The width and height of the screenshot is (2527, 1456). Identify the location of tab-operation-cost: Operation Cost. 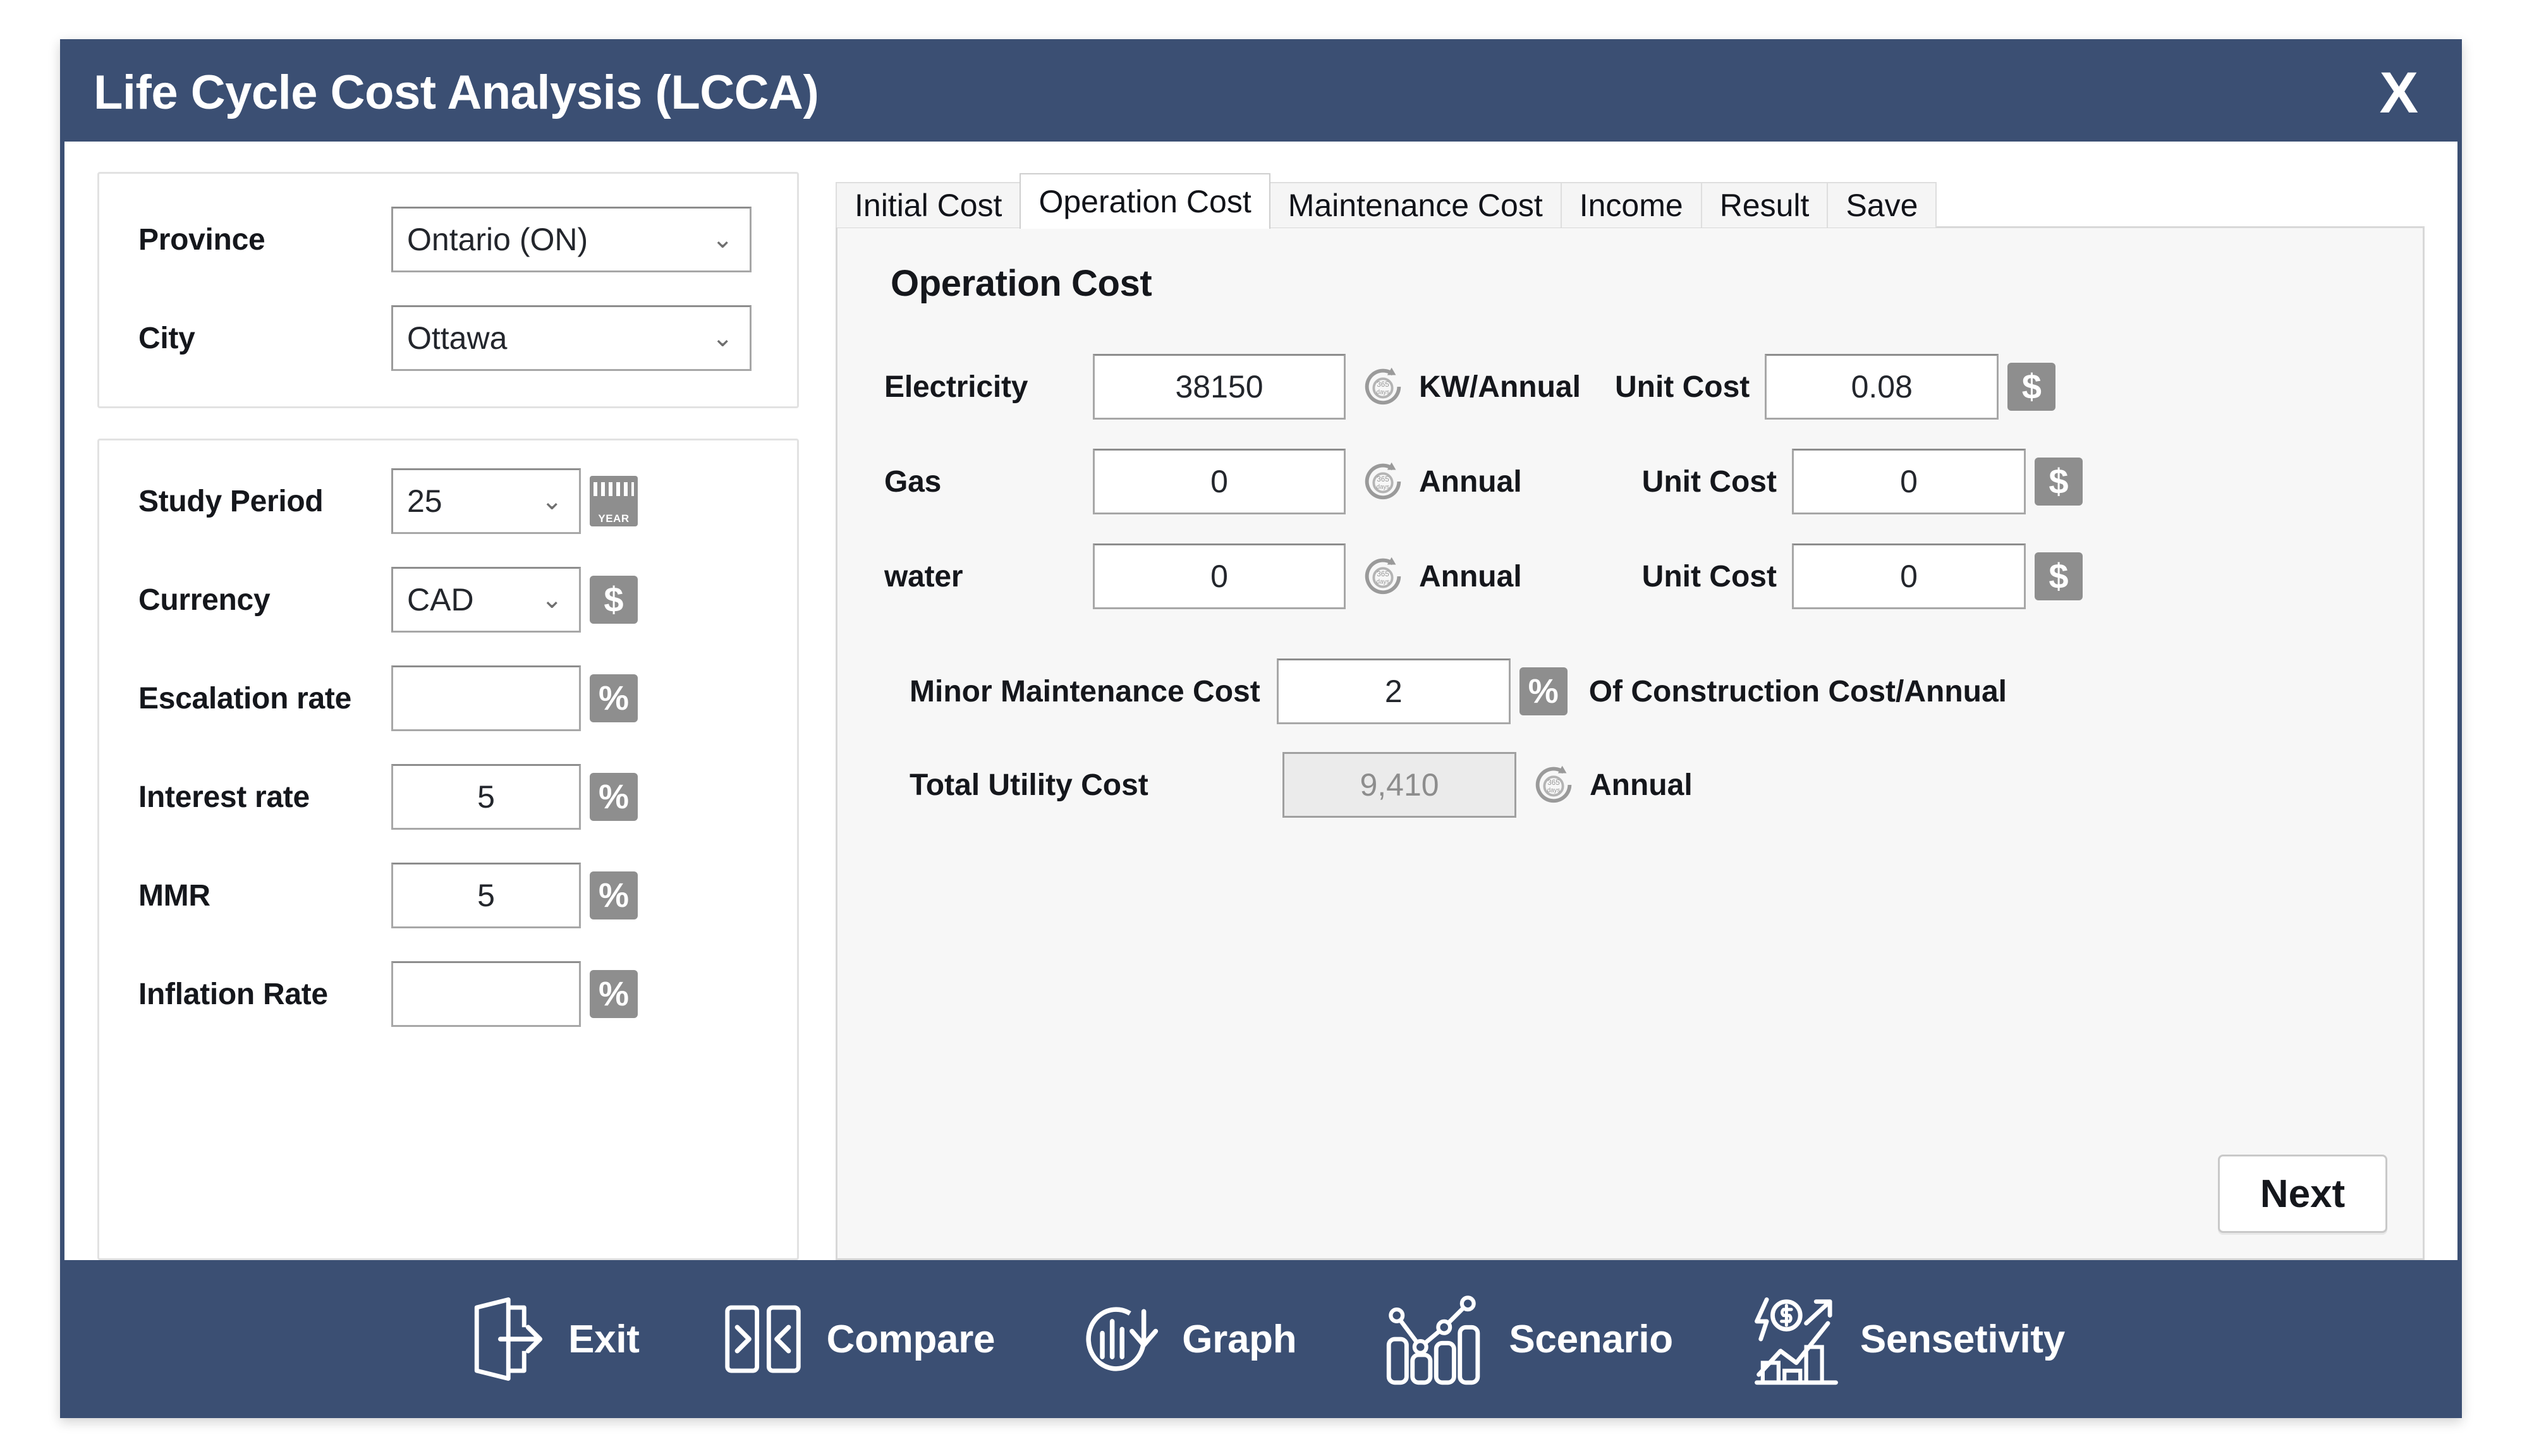
(1145, 201).